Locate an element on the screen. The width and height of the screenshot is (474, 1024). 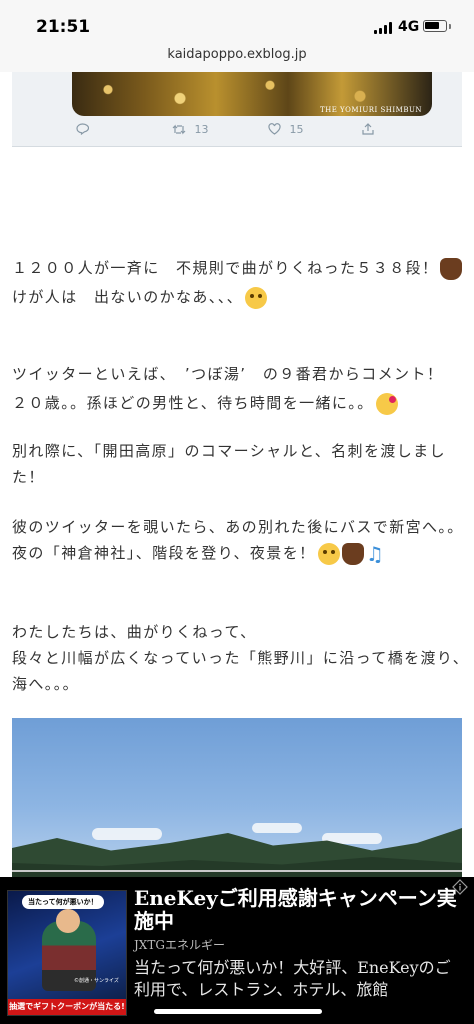
paragraph-text: １２００人が一斉に 不規則で曲がりくねった５３８段！ is located at coordinates (225, 268).